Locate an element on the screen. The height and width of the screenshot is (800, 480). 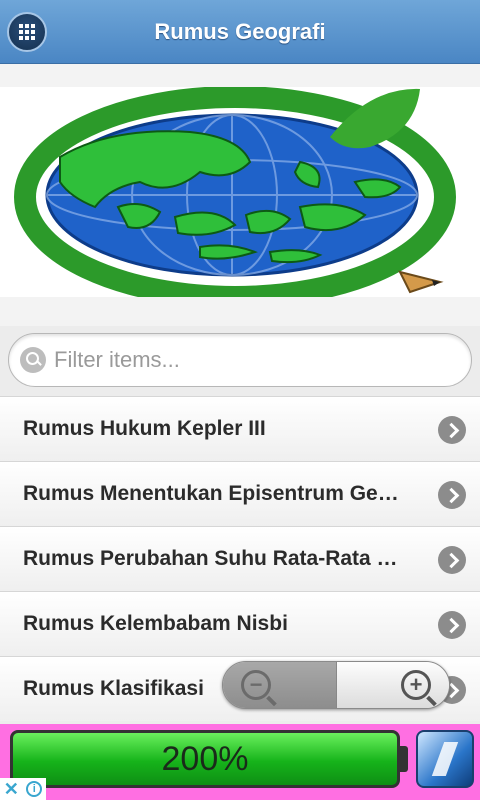
list-item: Rumus Hukum Kepler III is located at coordinates (240, 428).